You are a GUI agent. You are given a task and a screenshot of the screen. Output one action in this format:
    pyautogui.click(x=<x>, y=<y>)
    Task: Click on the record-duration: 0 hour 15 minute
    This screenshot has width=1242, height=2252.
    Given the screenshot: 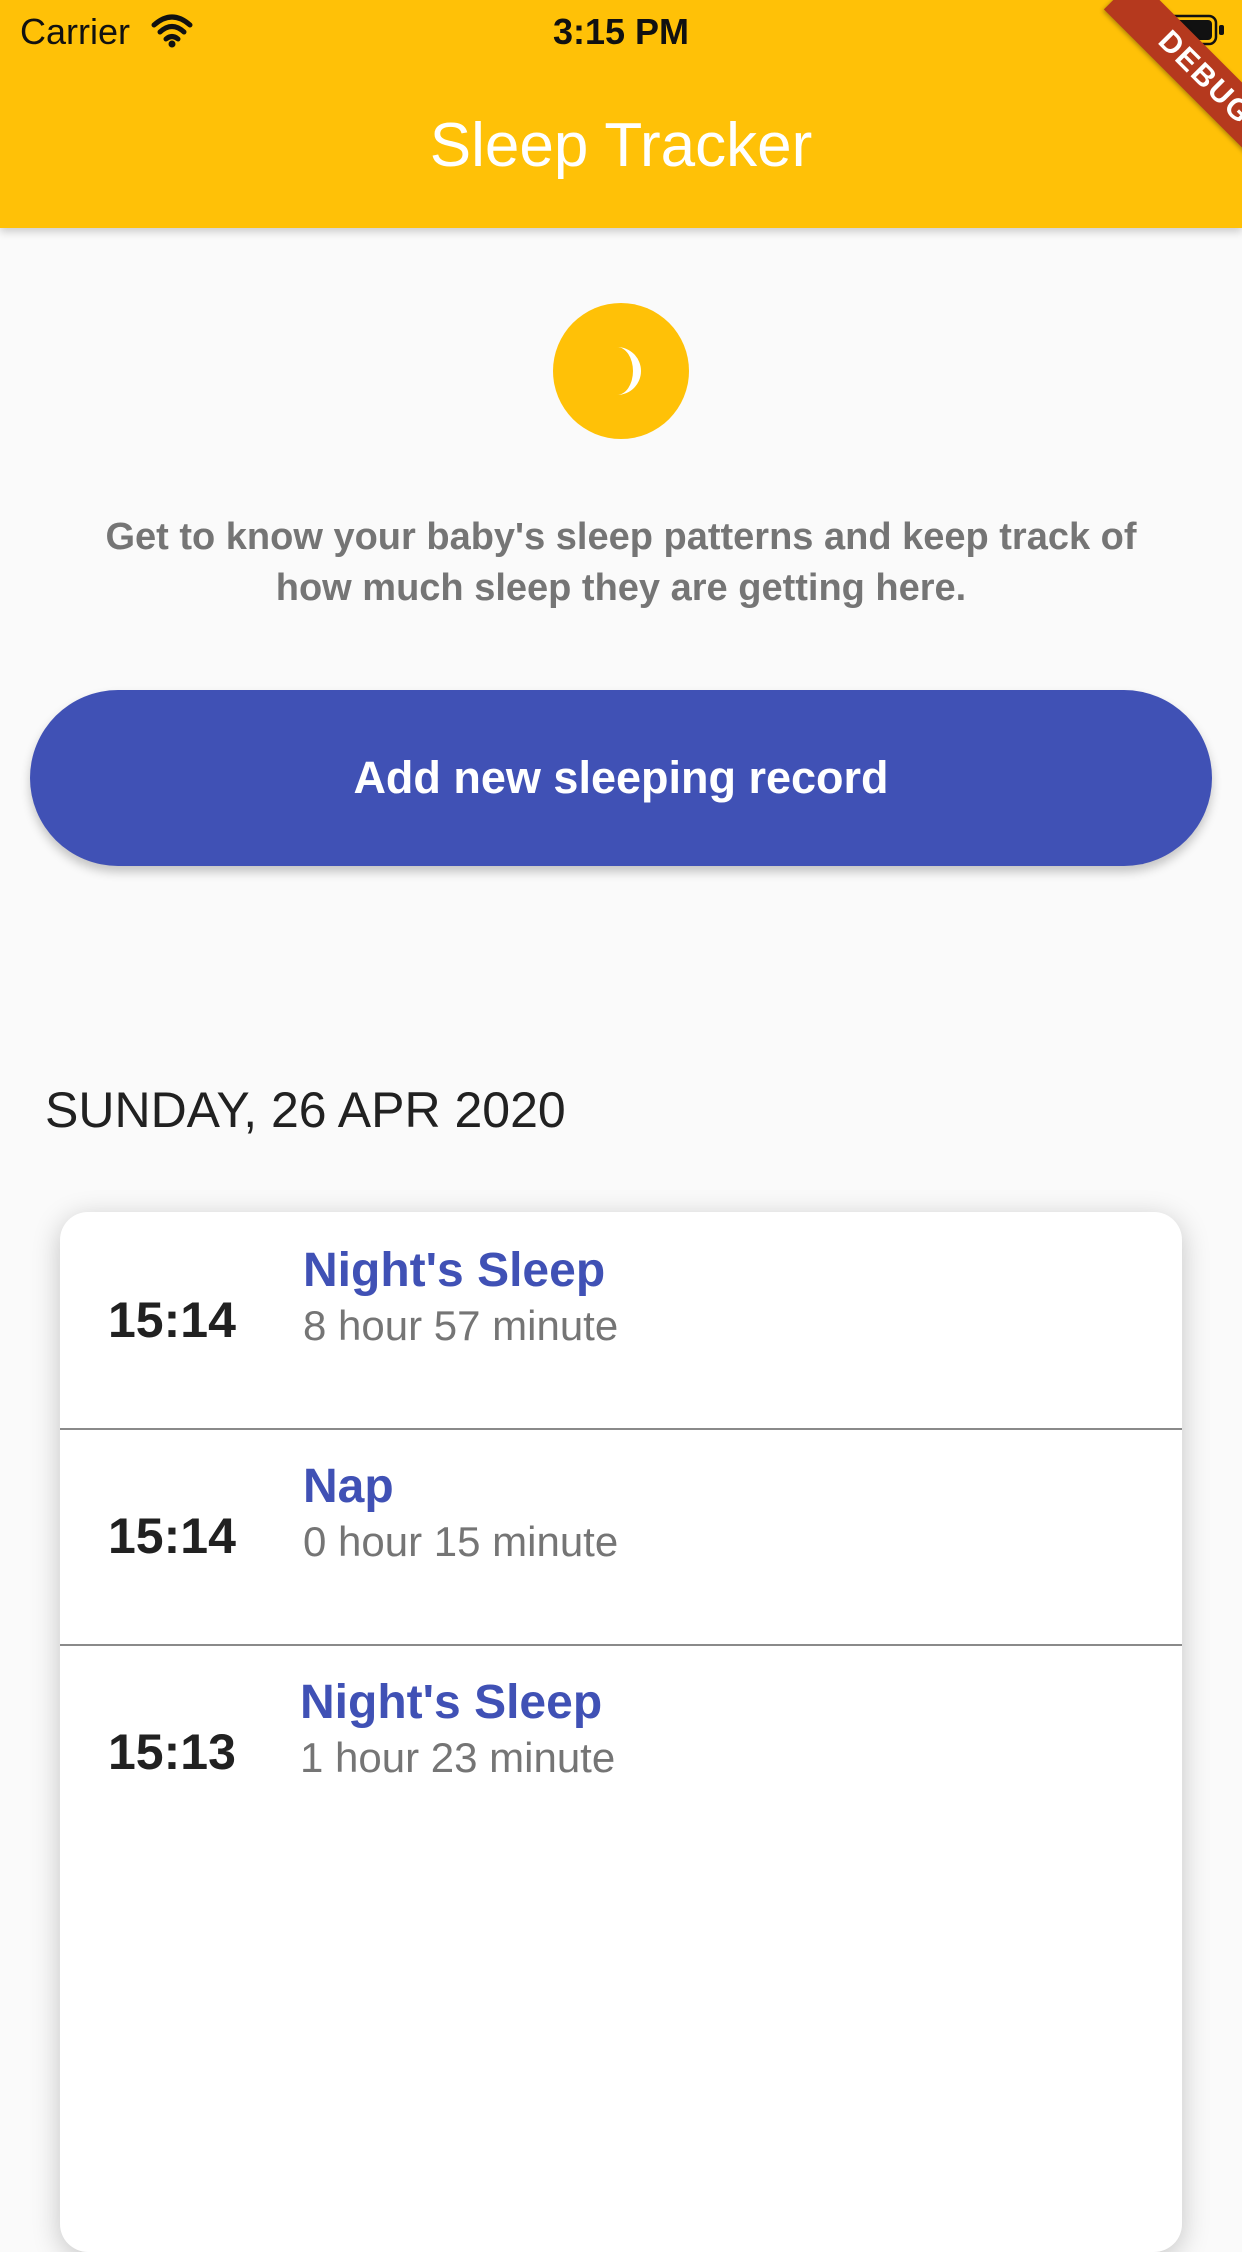 What is the action you would take?
    pyautogui.click(x=461, y=1541)
    